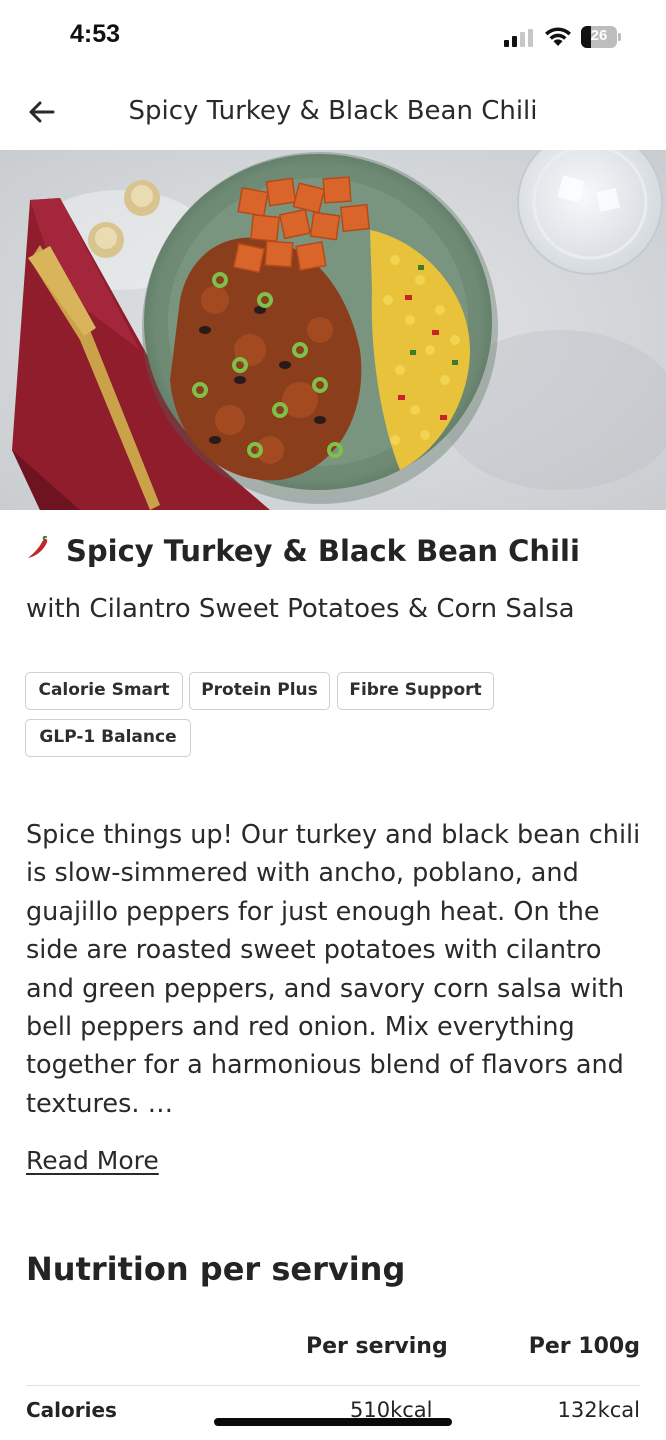 The image size is (666, 1440). What do you see at coordinates (377, 1346) in the screenshot?
I see `column-header-per-serving: Per serving` at bounding box center [377, 1346].